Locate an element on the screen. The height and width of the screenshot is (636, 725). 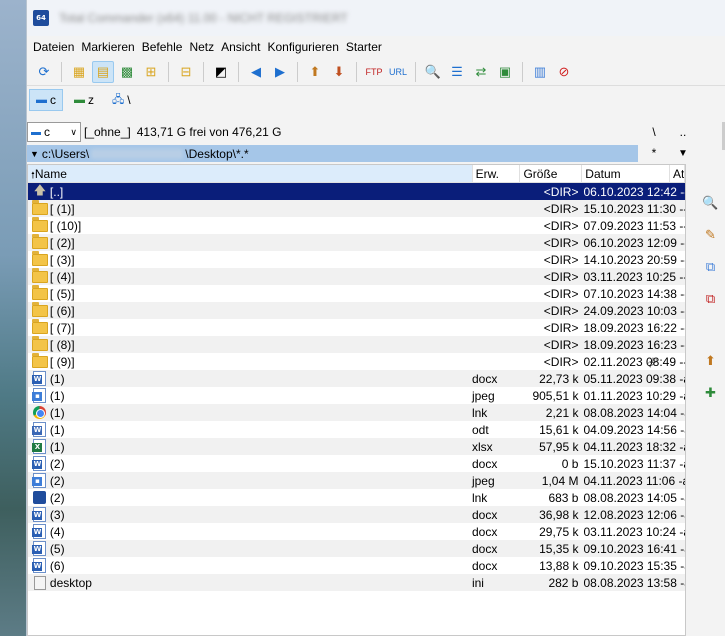
file-row: X (1) xlsx 57,95 k 04.11.2023 18:32 -a-- is located at coordinates (356, 446).